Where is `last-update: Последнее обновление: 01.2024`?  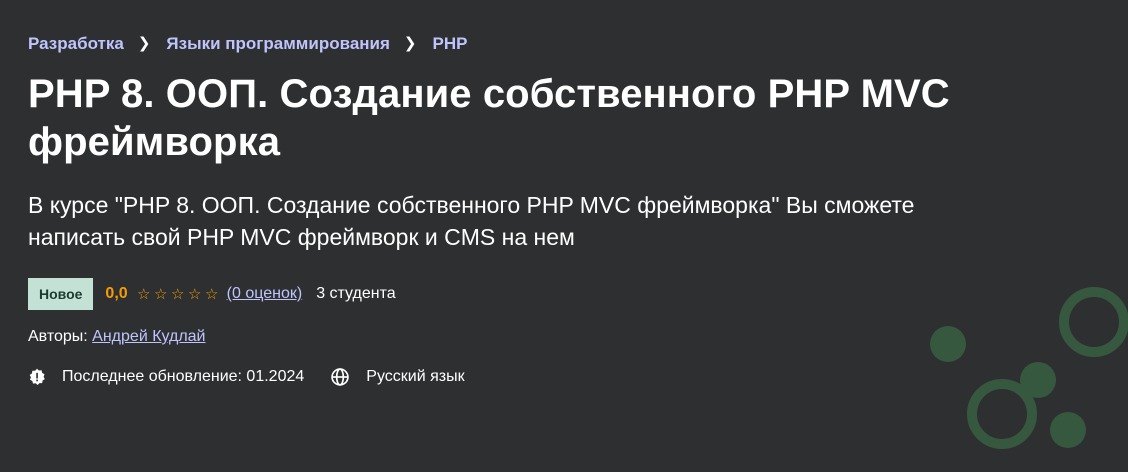
last-update: Последнее обновление: 01.2024 is located at coordinates (166, 377).